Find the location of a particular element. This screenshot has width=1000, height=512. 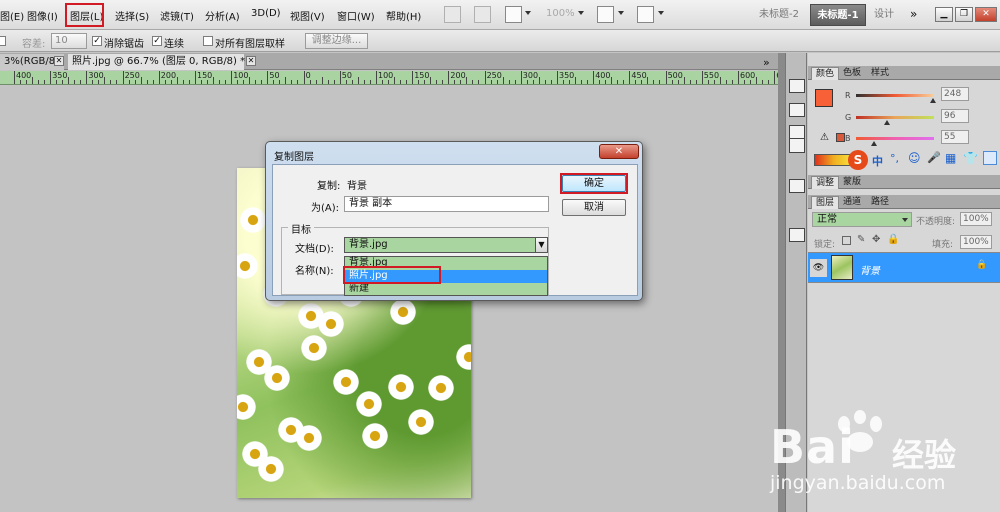

view-extras-icon is located at coordinates (513, 14).